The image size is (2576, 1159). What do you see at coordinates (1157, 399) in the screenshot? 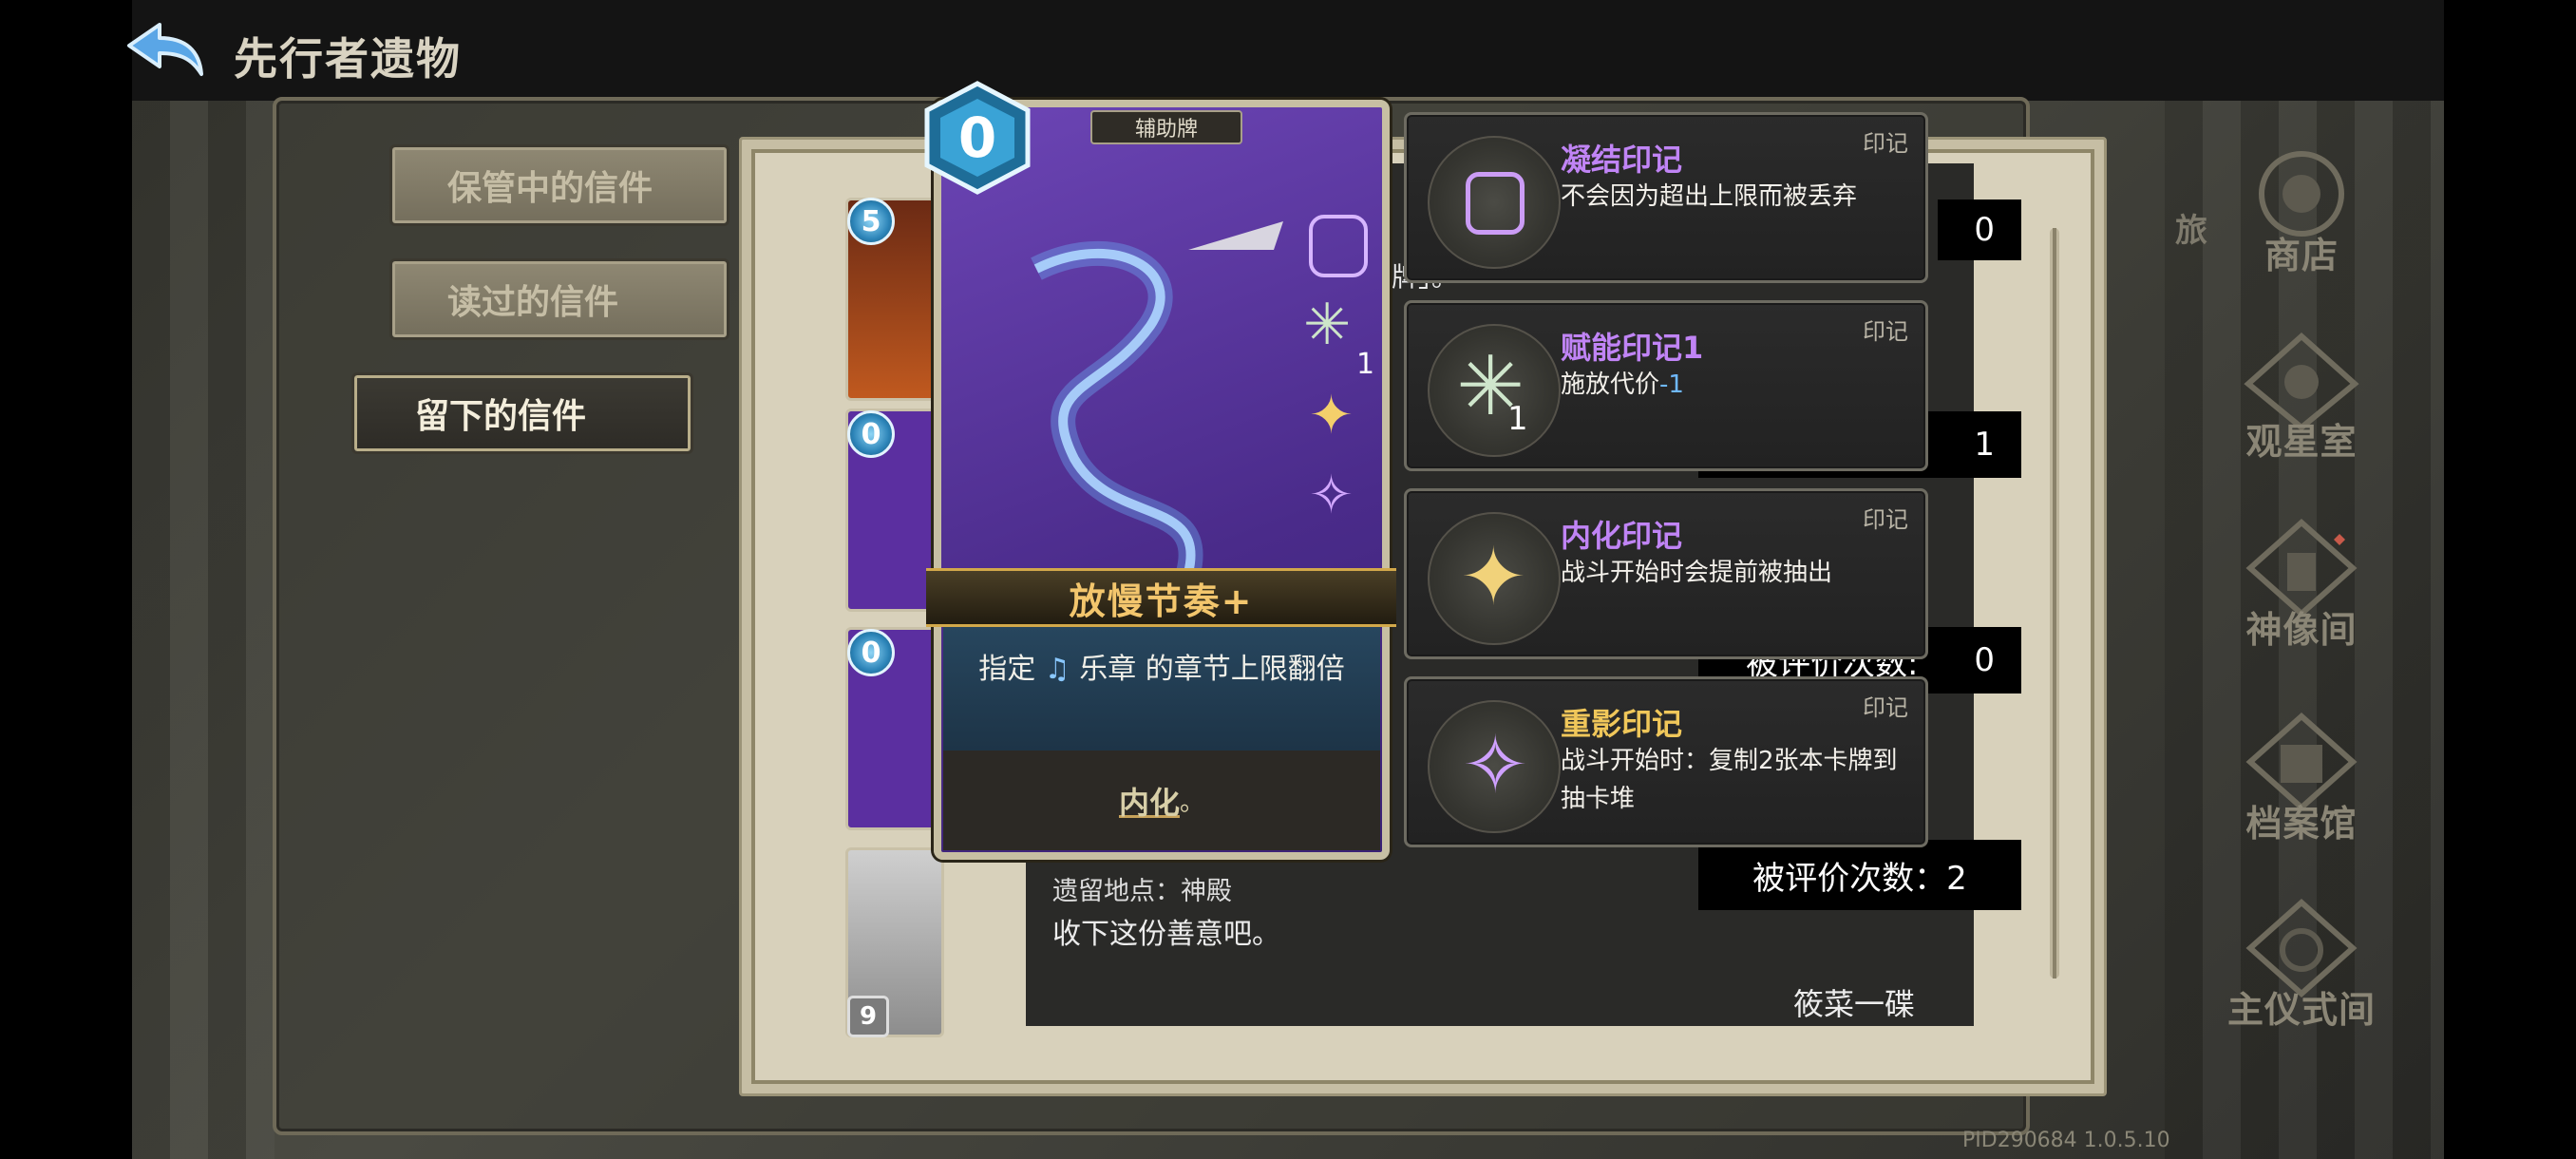
I see `card-artwork` at bounding box center [1157, 399].